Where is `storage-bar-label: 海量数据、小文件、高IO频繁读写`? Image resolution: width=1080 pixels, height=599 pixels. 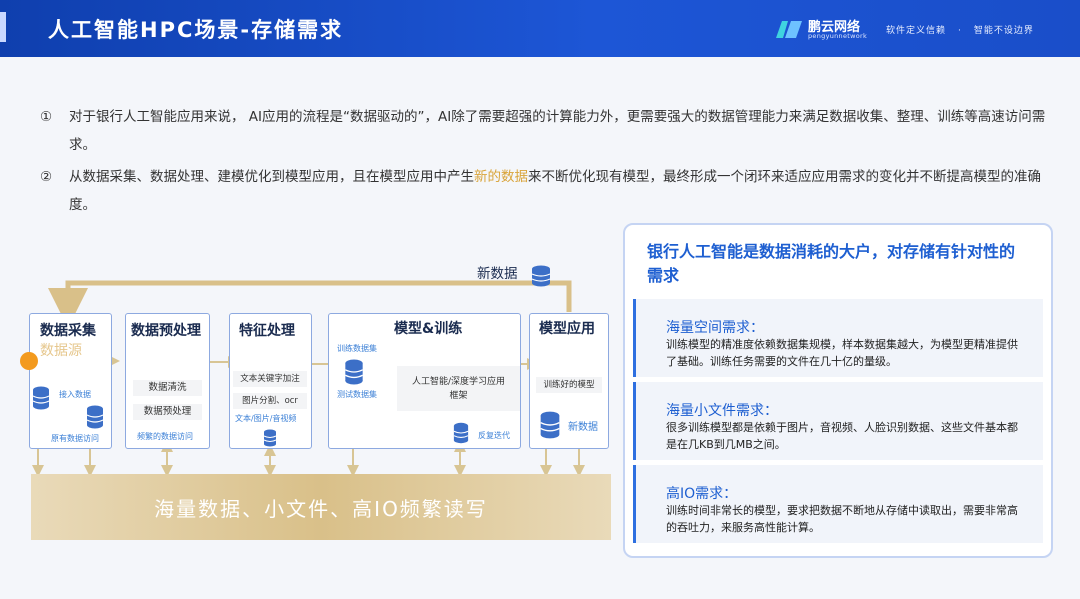 storage-bar-label: 海量数据、小文件、高IO频繁读写 is located at coordinates (321, 509).